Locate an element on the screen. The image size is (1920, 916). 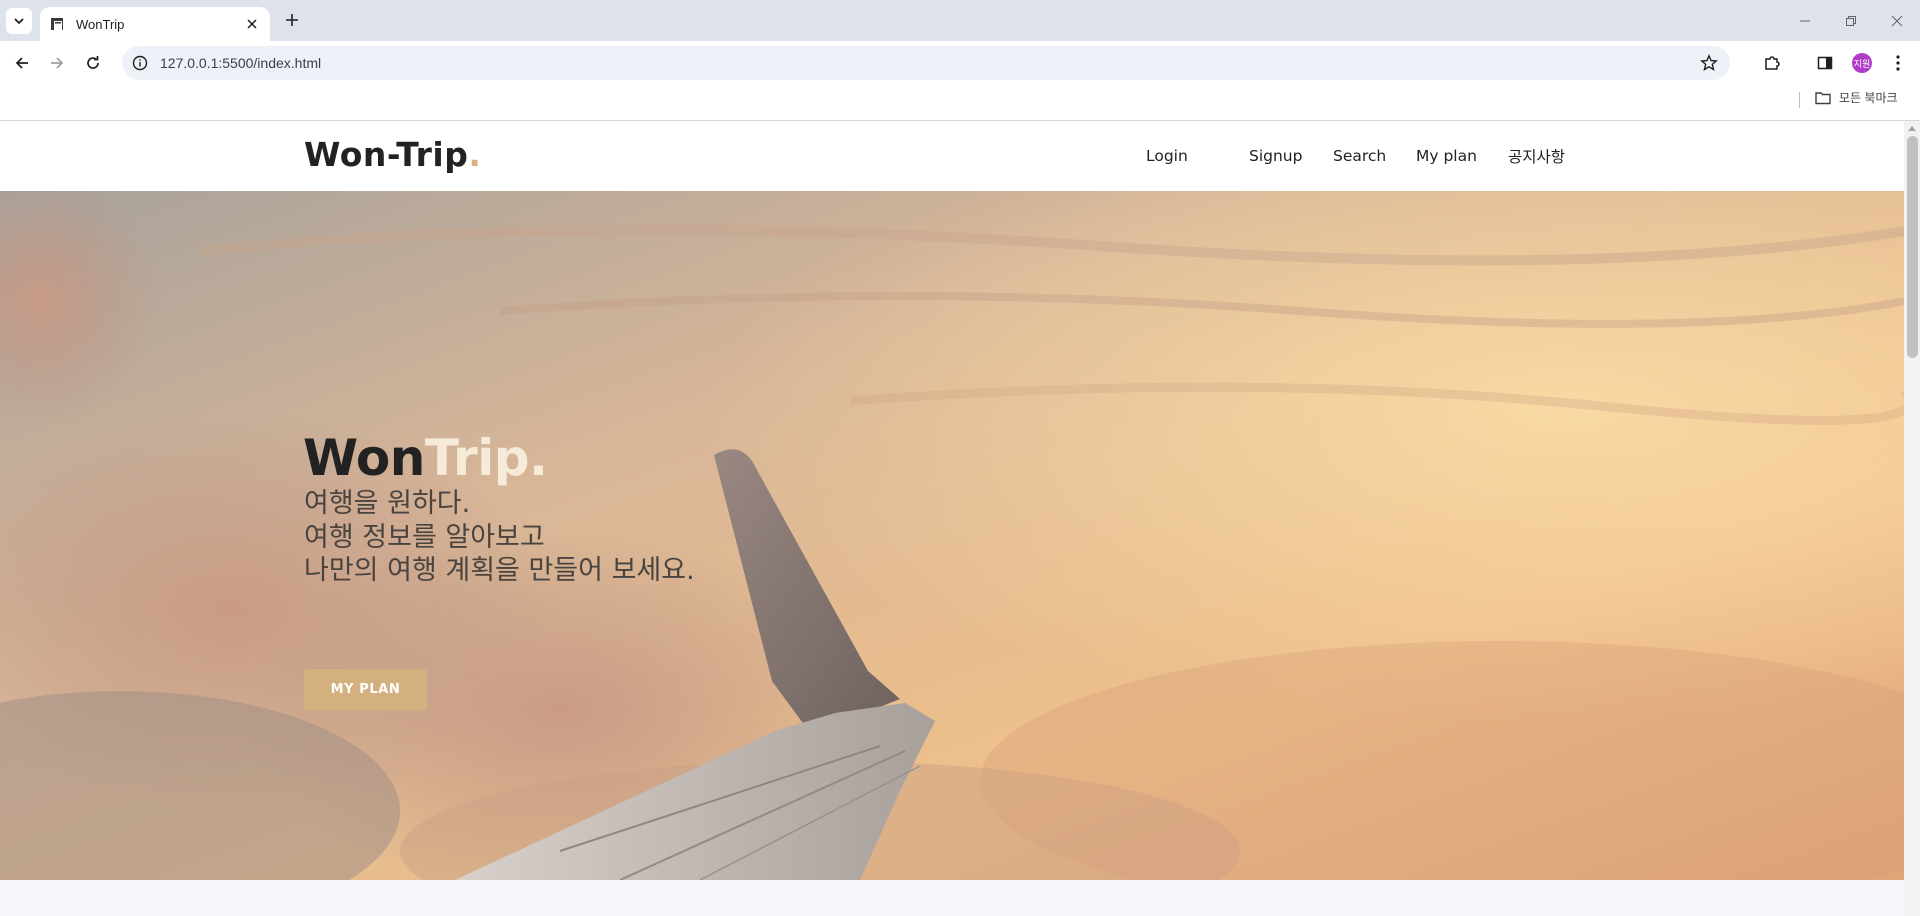
close-icon is located at coordinates (1897, 20).